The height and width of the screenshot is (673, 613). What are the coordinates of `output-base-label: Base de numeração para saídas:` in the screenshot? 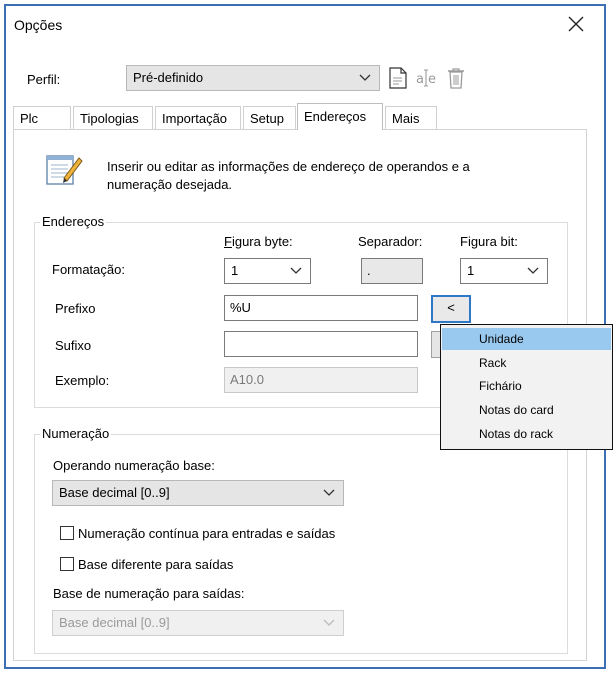 It's located at (149, 593).